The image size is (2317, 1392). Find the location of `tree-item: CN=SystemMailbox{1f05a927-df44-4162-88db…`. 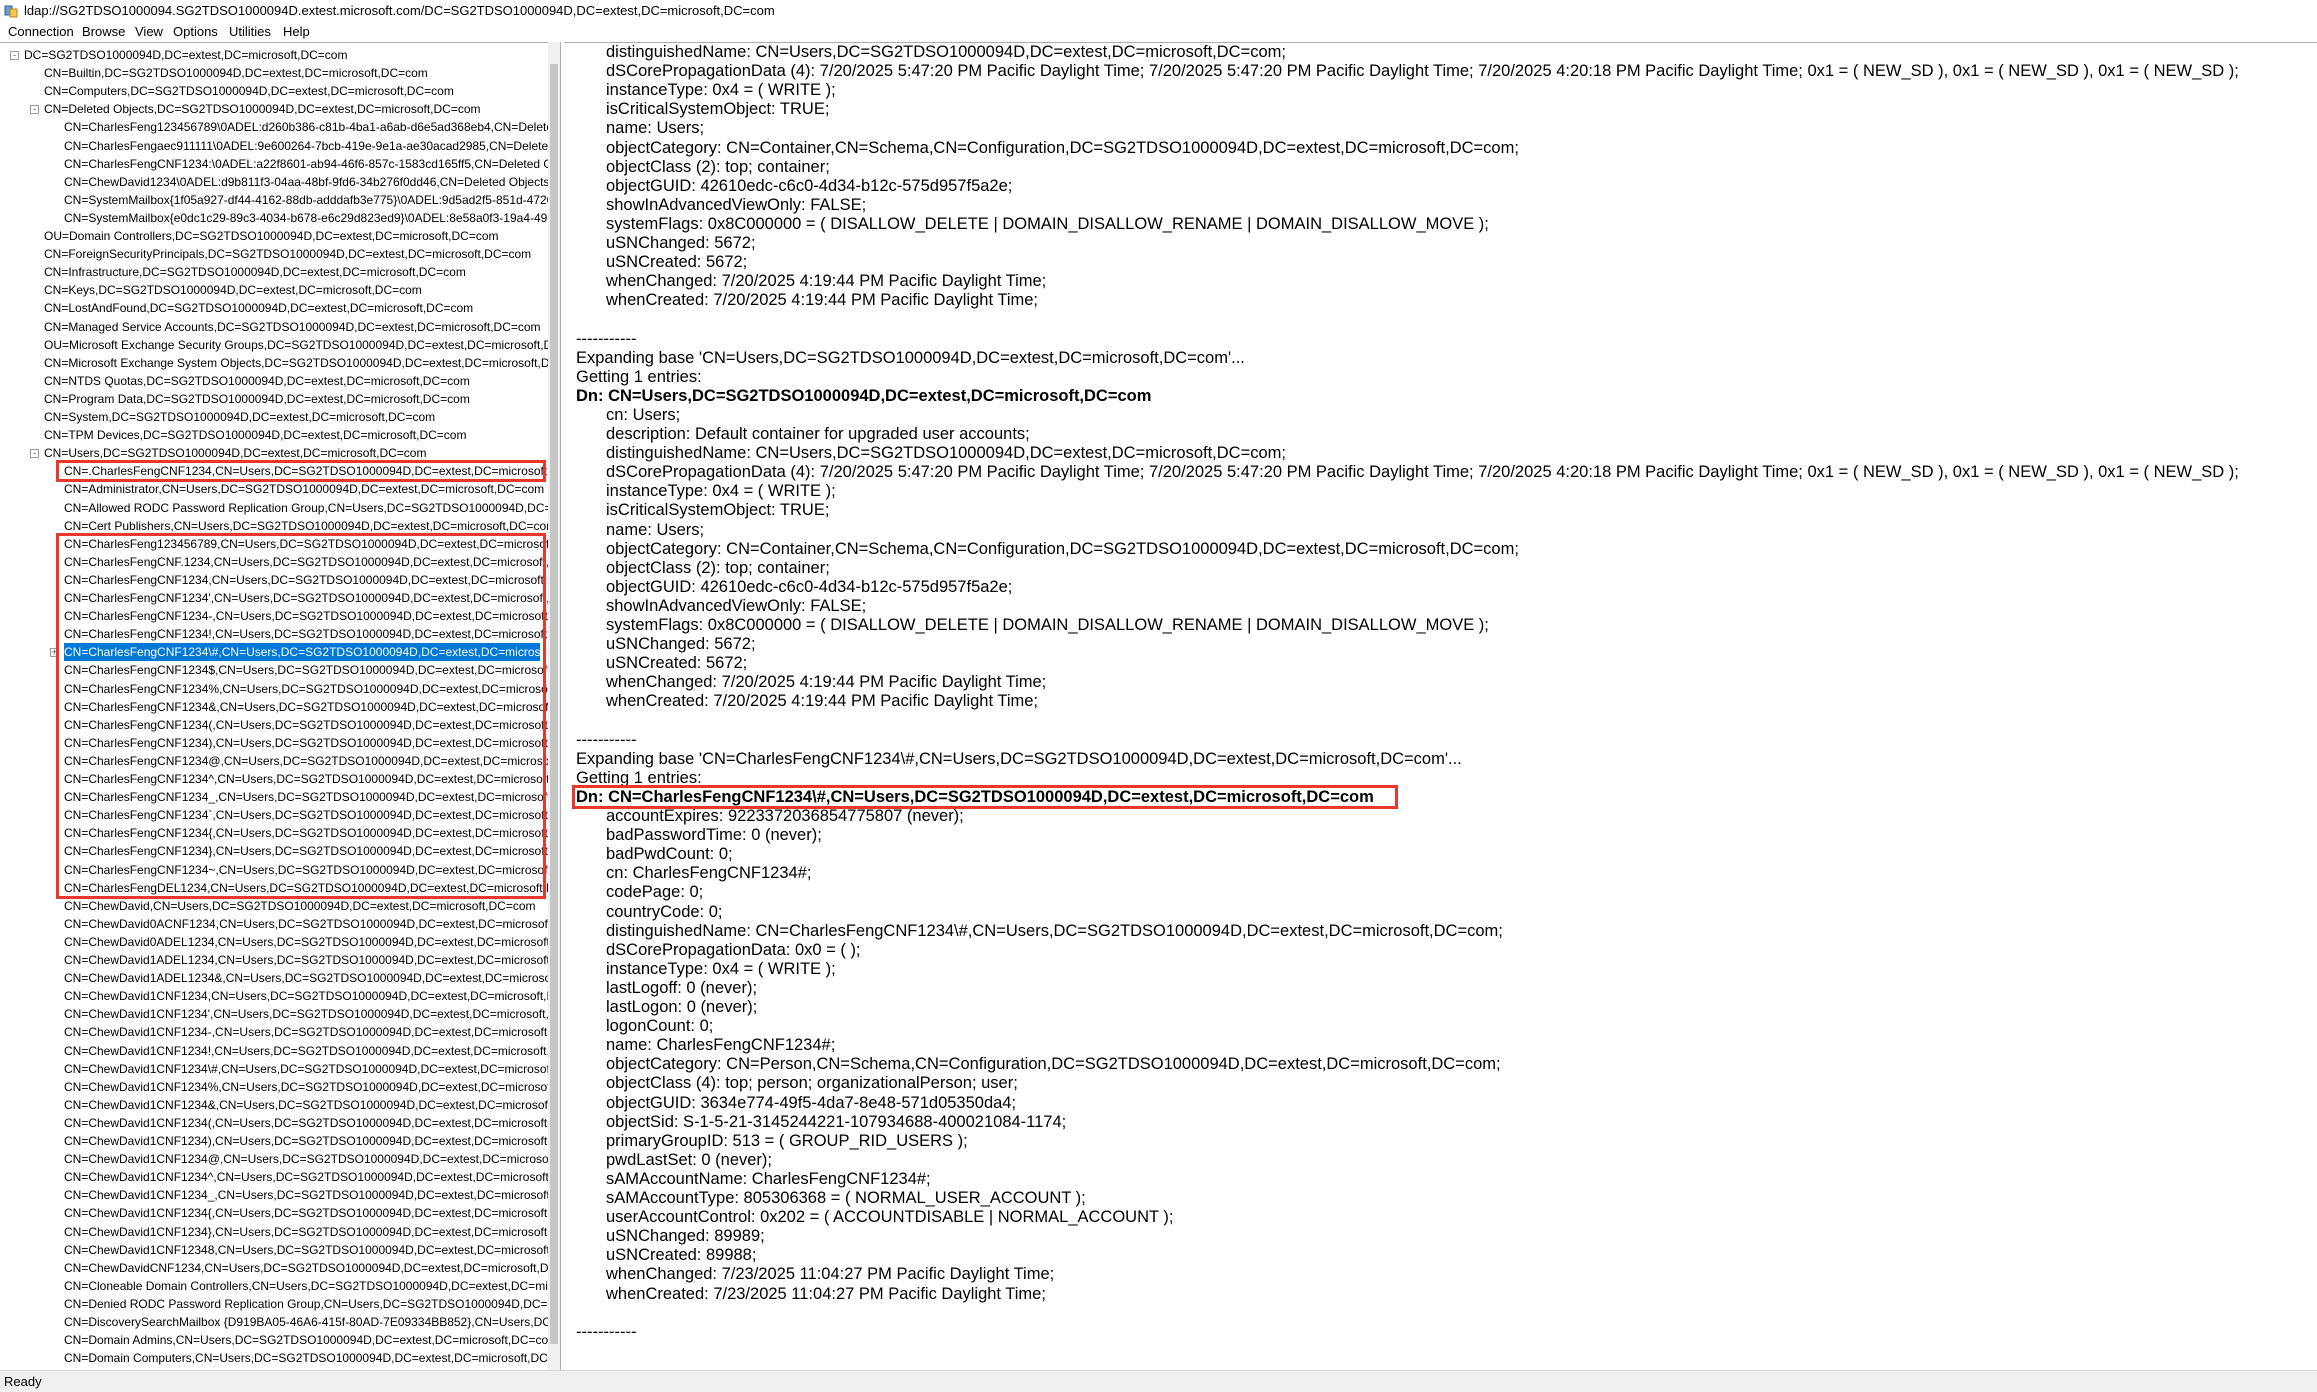

tree-item: CN=SystemMailbox{1f05a927-df44-4162-88db… is located at coordinates (306, 200).